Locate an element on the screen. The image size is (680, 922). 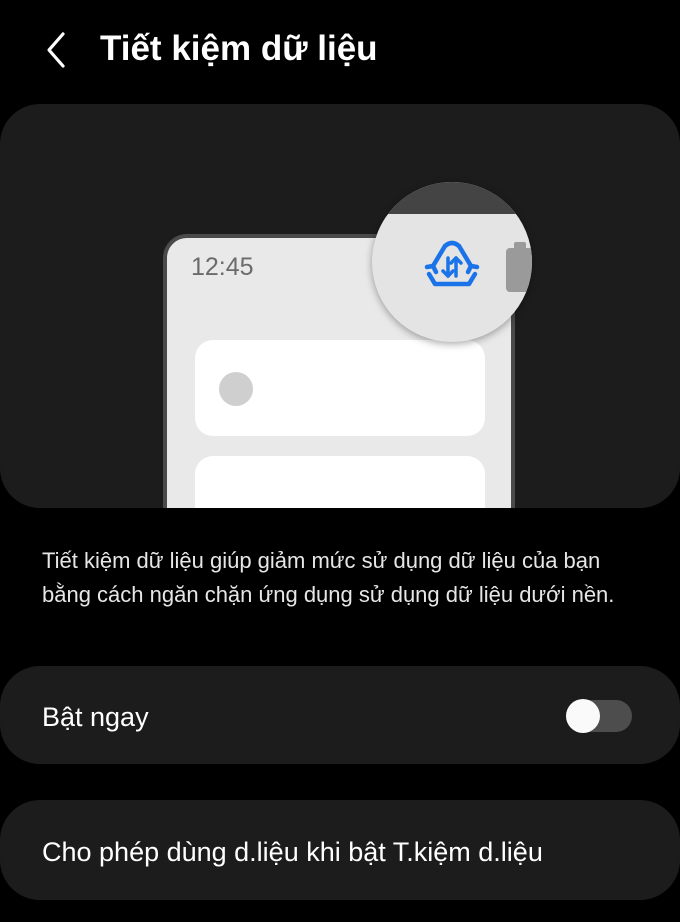
page-title: Tiết kiệm dữ liệu is located at coordinates (239, 48).